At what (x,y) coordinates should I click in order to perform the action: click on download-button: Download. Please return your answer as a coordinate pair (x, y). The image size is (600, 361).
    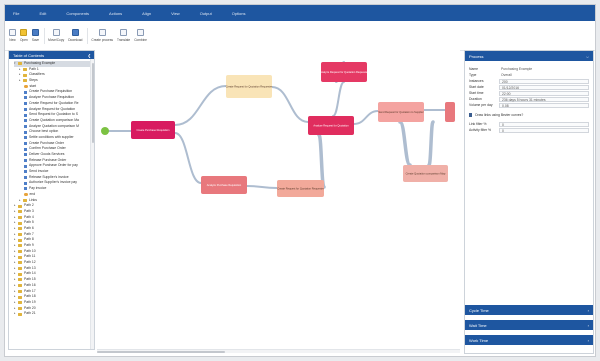
    Looking at the image, I should click on (75, 35).